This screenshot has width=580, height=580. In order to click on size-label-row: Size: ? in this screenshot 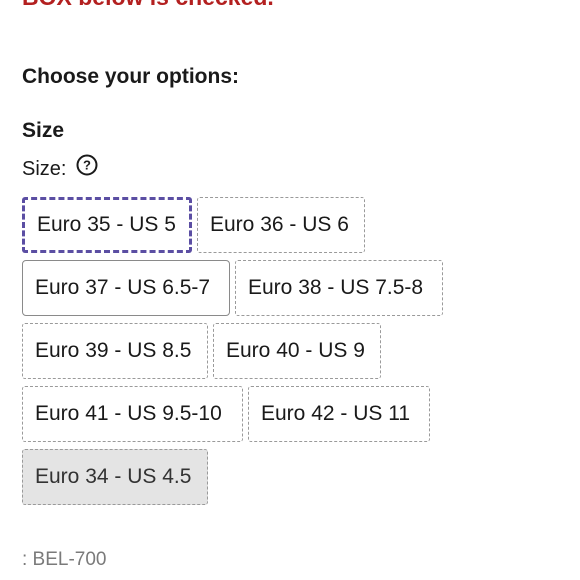, I will do `click(60, 167)`.